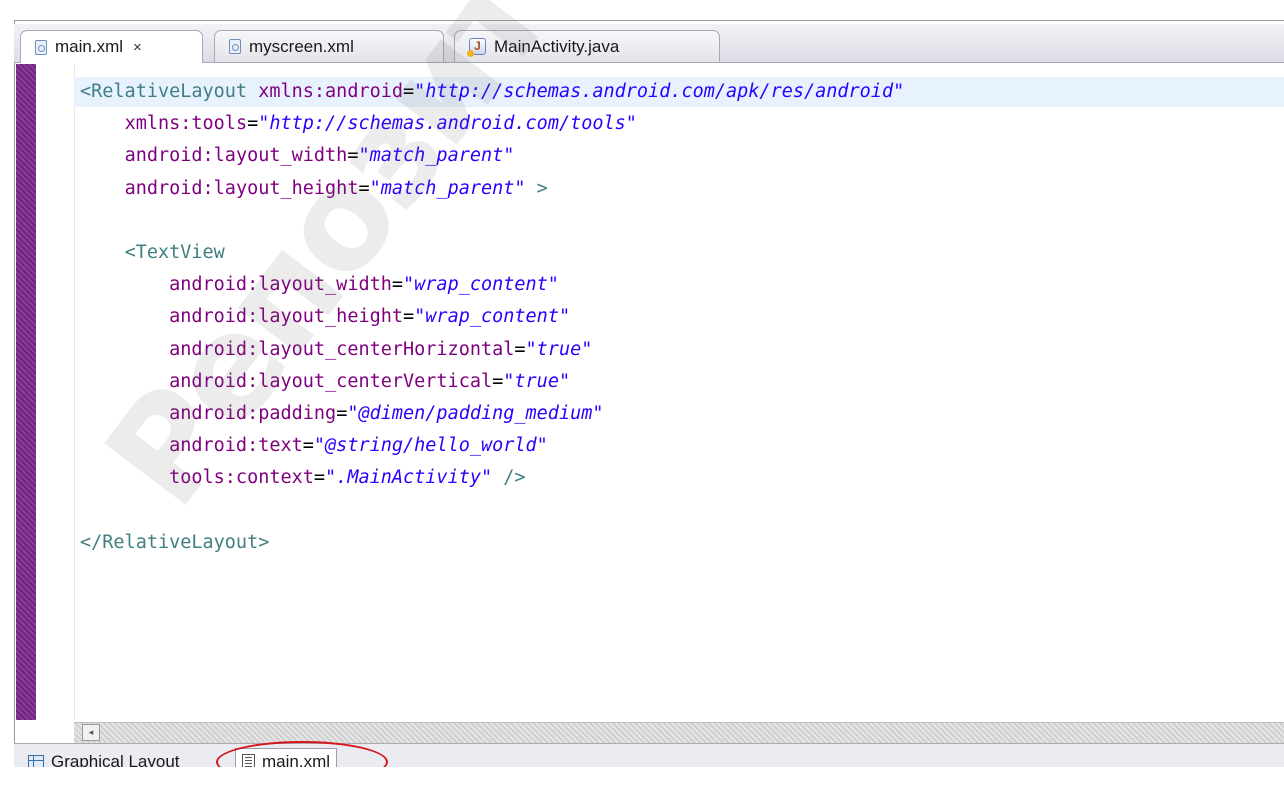 This screenshot has height=791, width=1284. I want to click on scroll-left-icon: ◂, so click(91, 732).